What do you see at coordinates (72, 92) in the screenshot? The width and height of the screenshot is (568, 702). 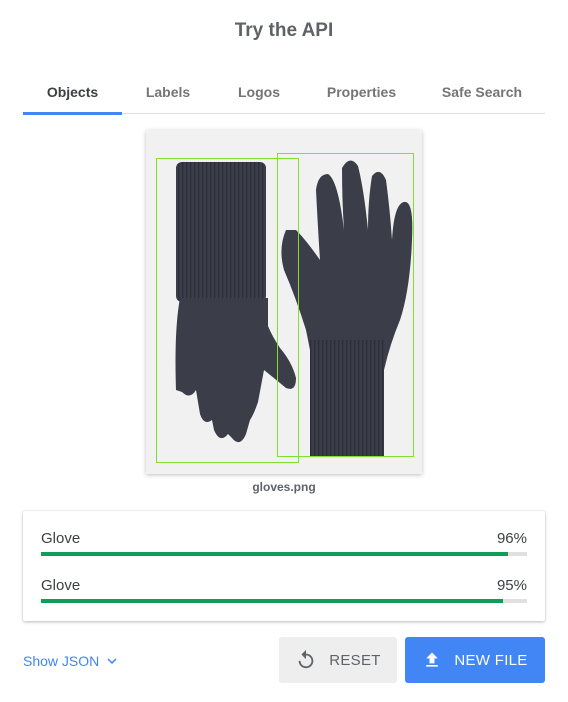 I see `tab-objects: Objects` at bounding box center [72, 92].